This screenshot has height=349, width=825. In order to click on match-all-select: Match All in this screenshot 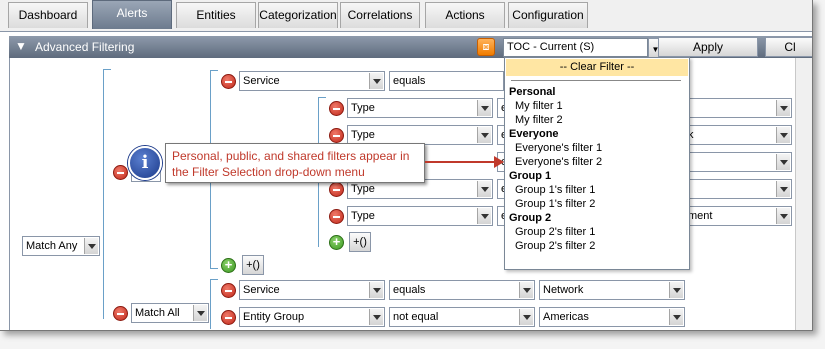, I will do `click(170, 313)`.